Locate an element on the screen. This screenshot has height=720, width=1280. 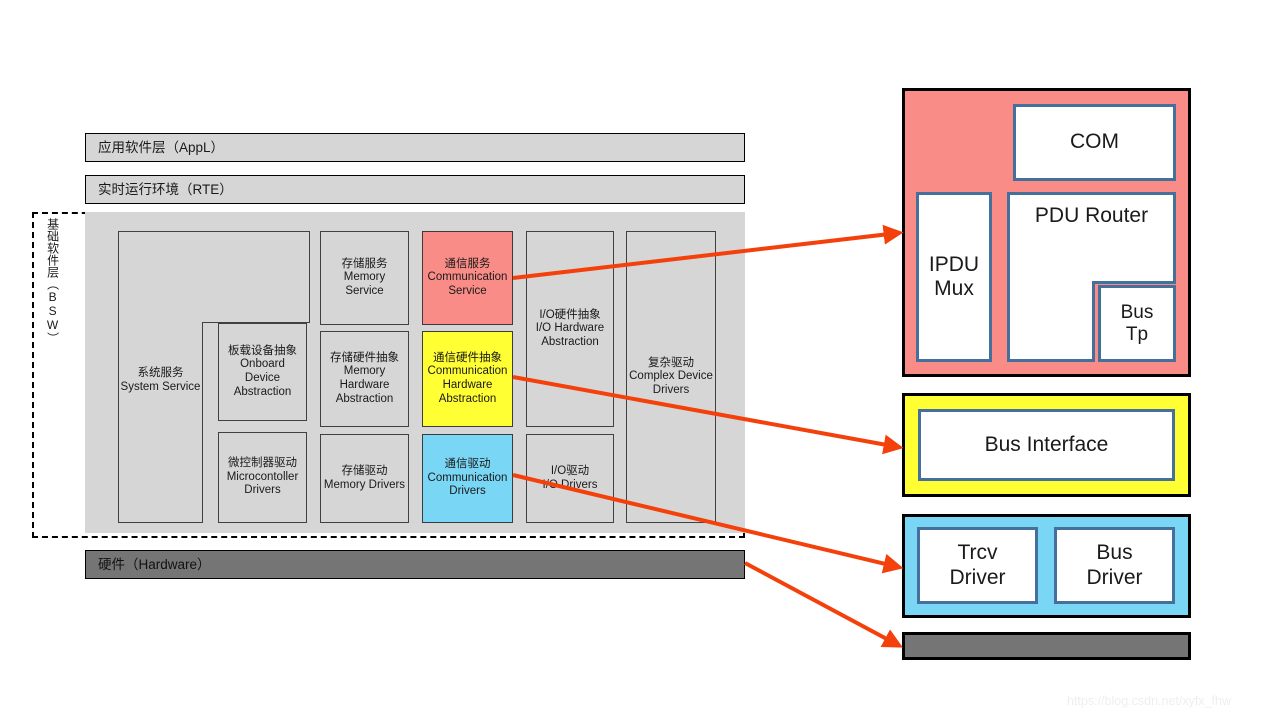
watermark: https://blog.csdn.net/xyfx_fhw is located at coordinates (1149, 701).